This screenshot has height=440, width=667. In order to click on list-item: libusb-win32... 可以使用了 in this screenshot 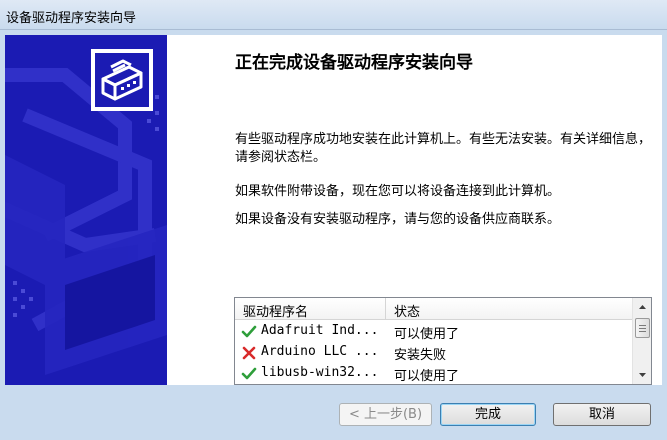, I will do `click(433, 373)`.